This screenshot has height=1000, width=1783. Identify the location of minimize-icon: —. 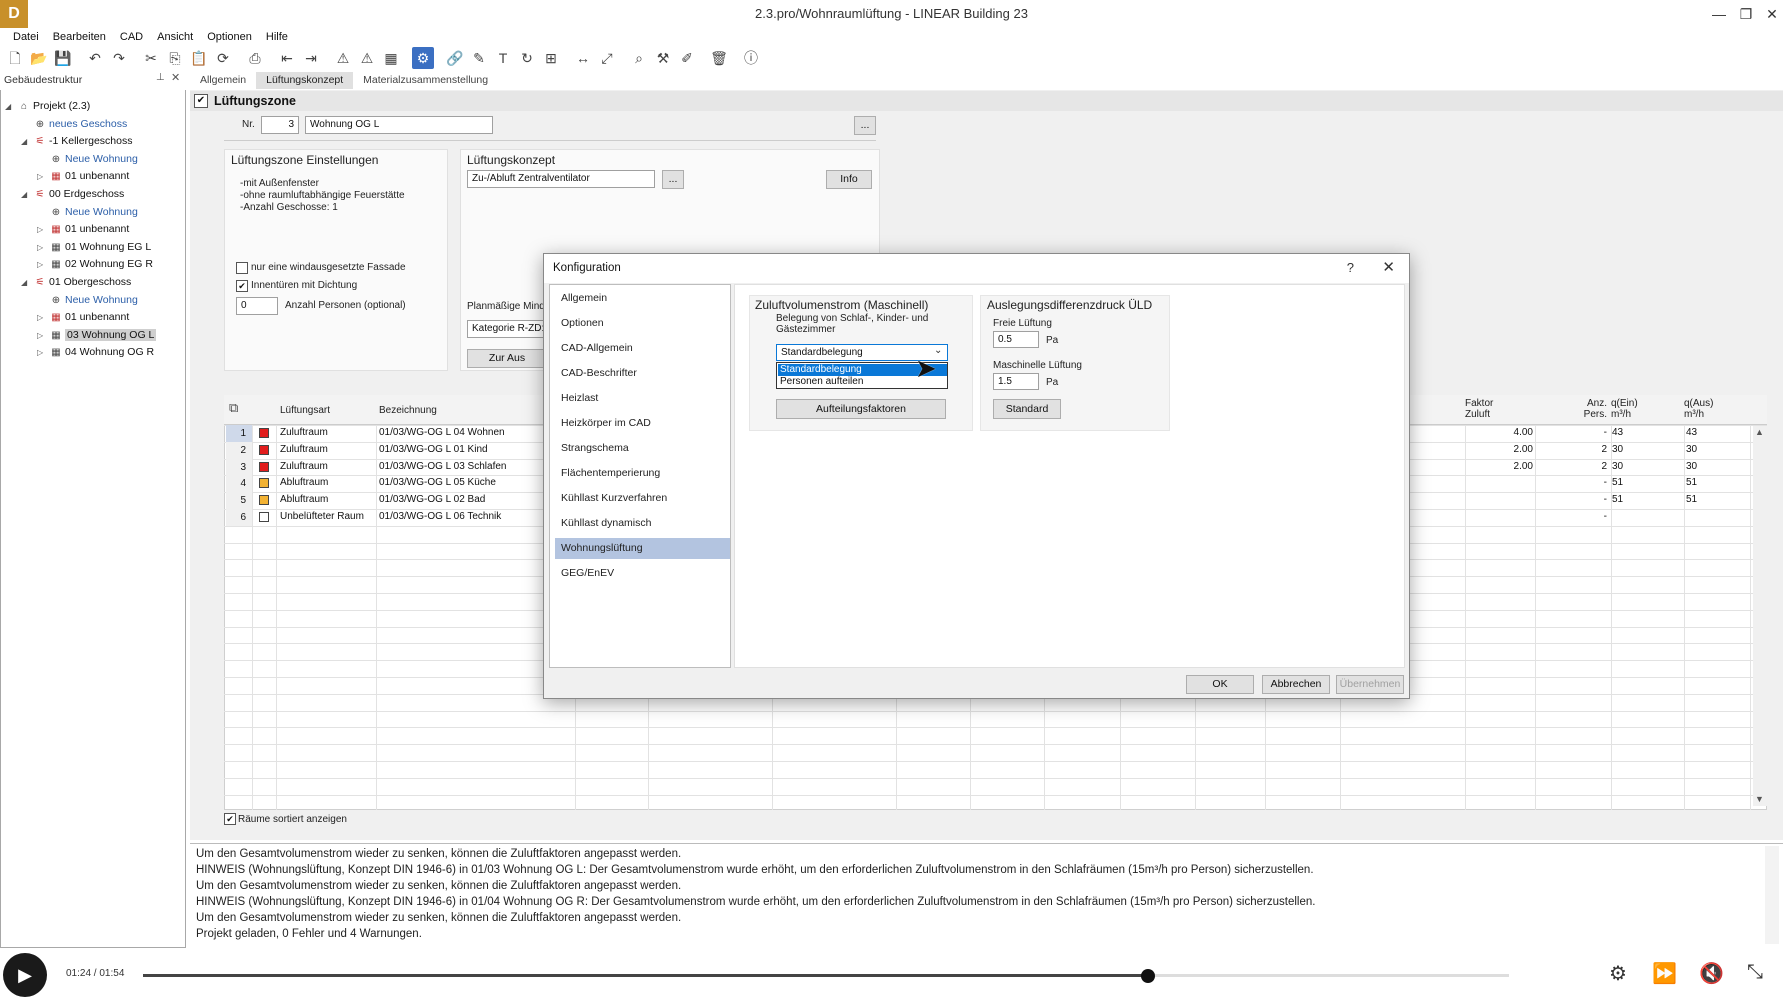
(1719, 14).